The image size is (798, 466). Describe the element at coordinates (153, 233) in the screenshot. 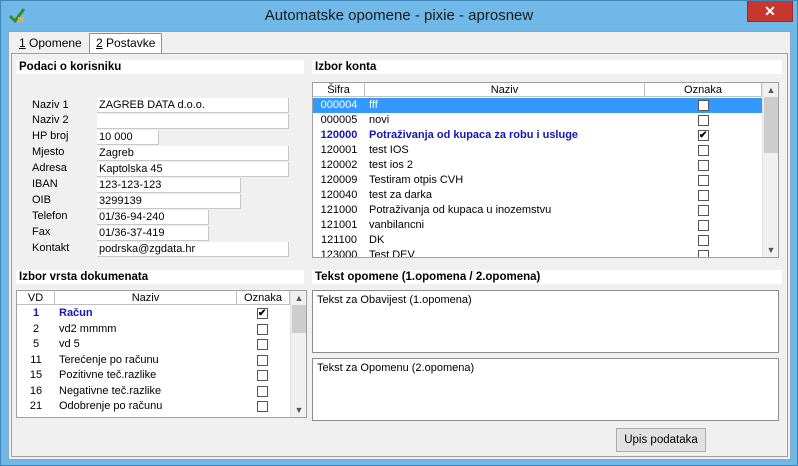

I see `fax-field: 01/36-37-419` at that location.